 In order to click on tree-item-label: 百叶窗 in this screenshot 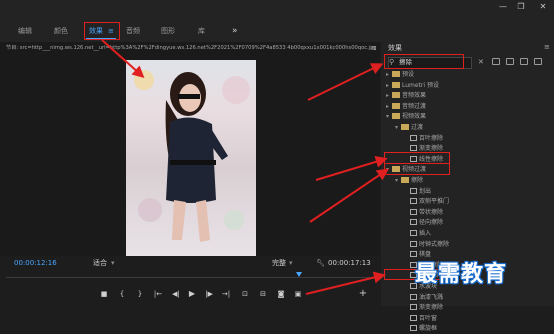, I will do `click(428, 318)`.